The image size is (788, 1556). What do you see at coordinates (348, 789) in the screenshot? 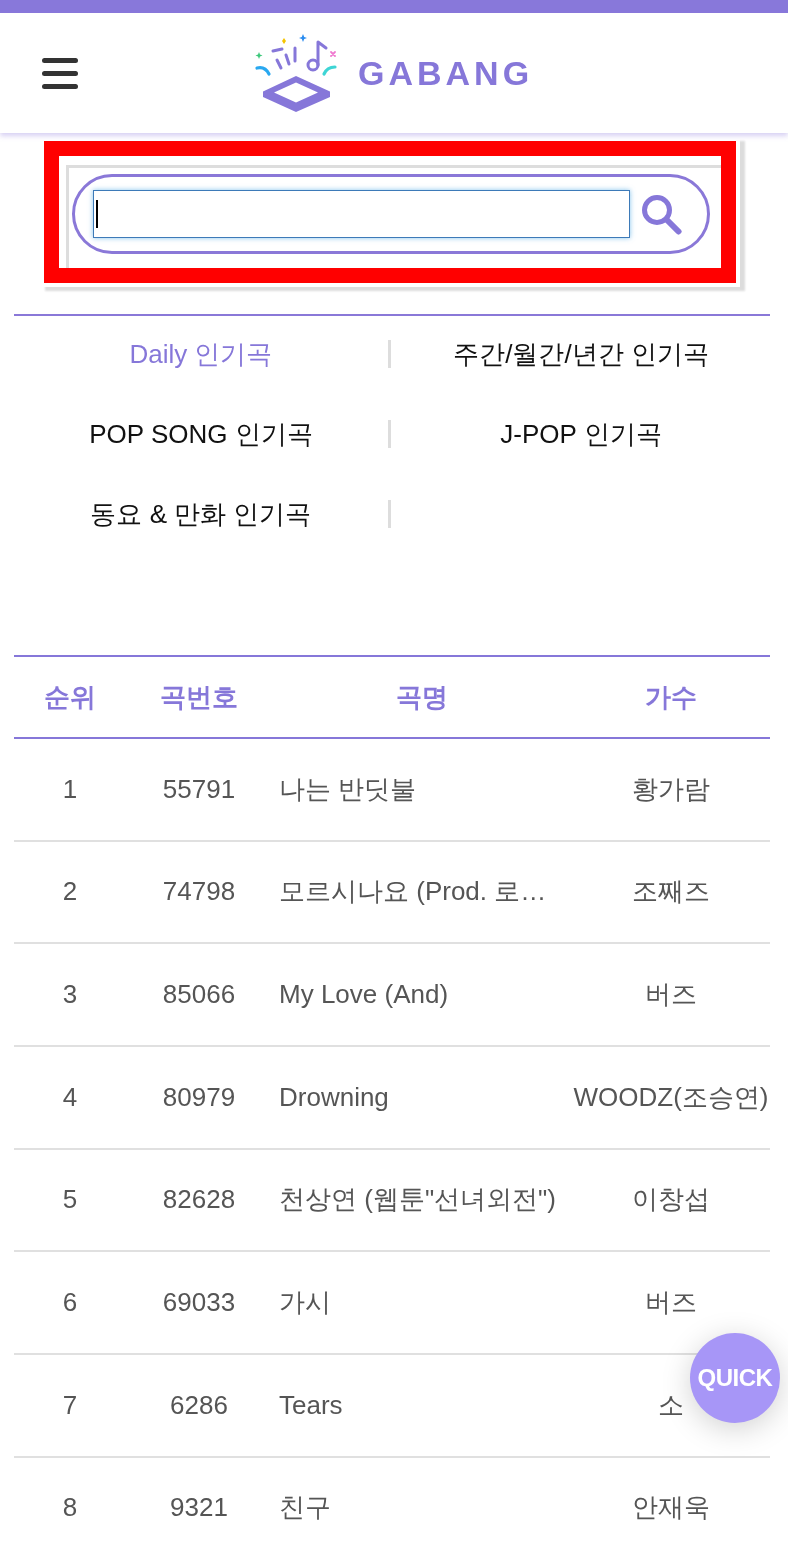
I see `table-cell-text: 나는 반딧불` at bounding box center [348, 789].